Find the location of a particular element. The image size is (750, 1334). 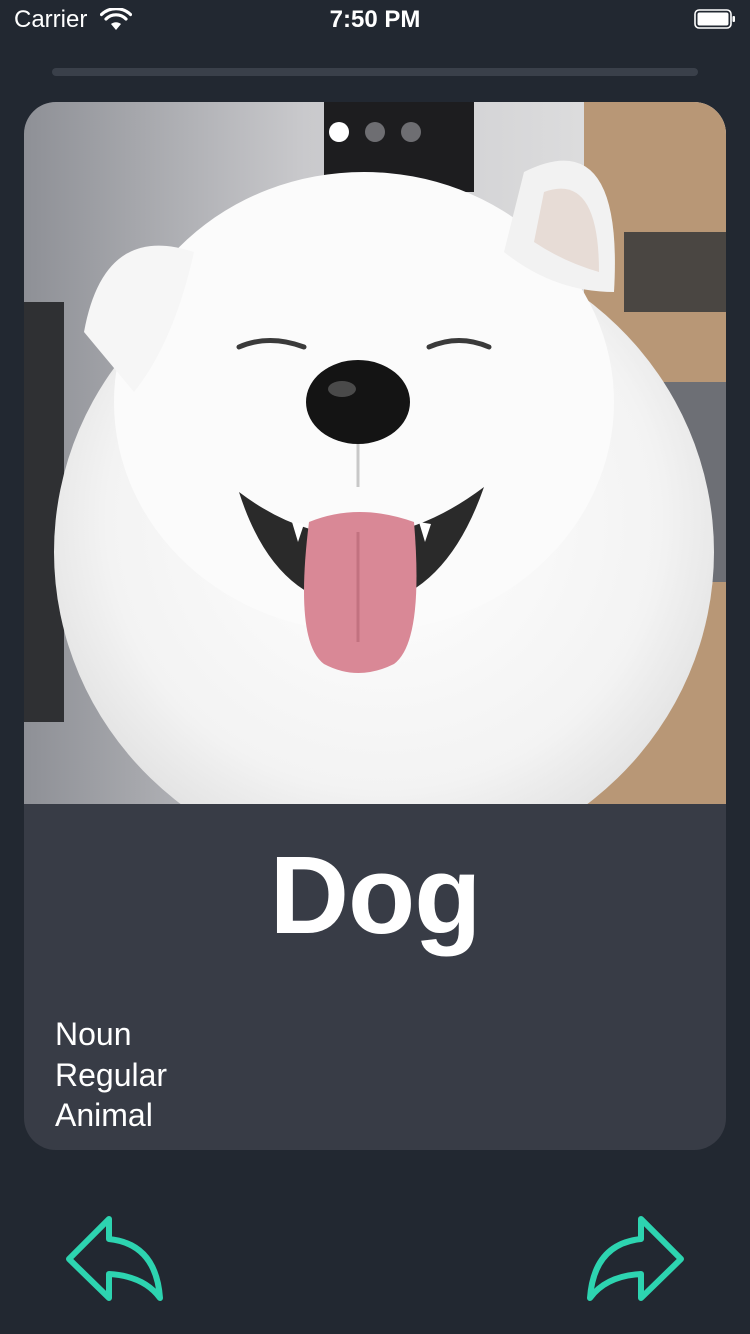

status-bar: Carrier 7:50 PM is located at coordinates (375, 20).